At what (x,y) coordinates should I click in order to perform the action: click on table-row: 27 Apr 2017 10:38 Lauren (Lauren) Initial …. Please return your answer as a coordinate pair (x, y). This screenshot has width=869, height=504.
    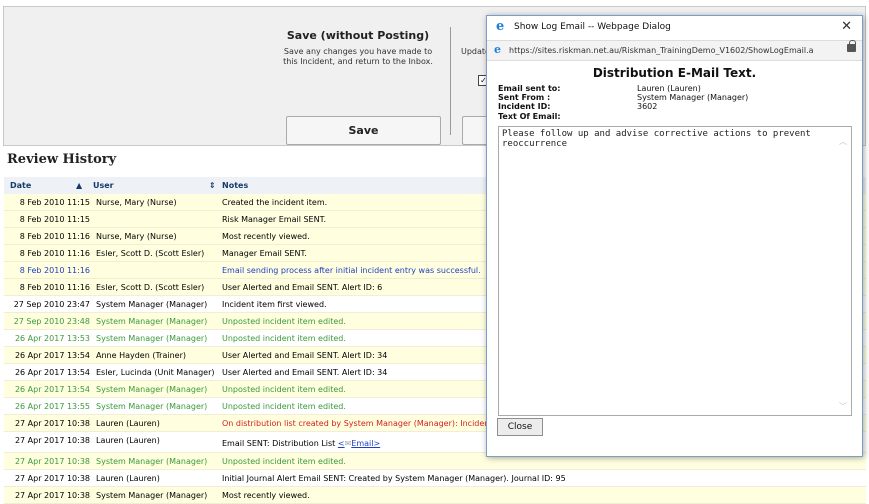
    Looking at the image, I should click on (435, 478).